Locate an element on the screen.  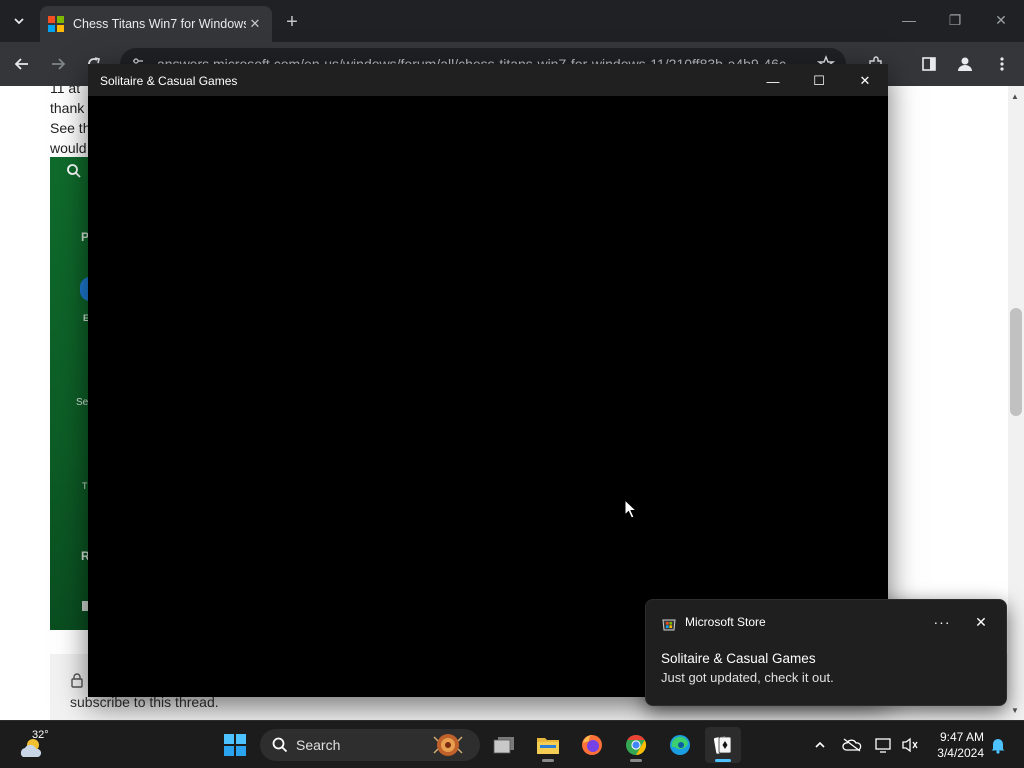
network-monitor-icon is located at coordinates (883, 745).